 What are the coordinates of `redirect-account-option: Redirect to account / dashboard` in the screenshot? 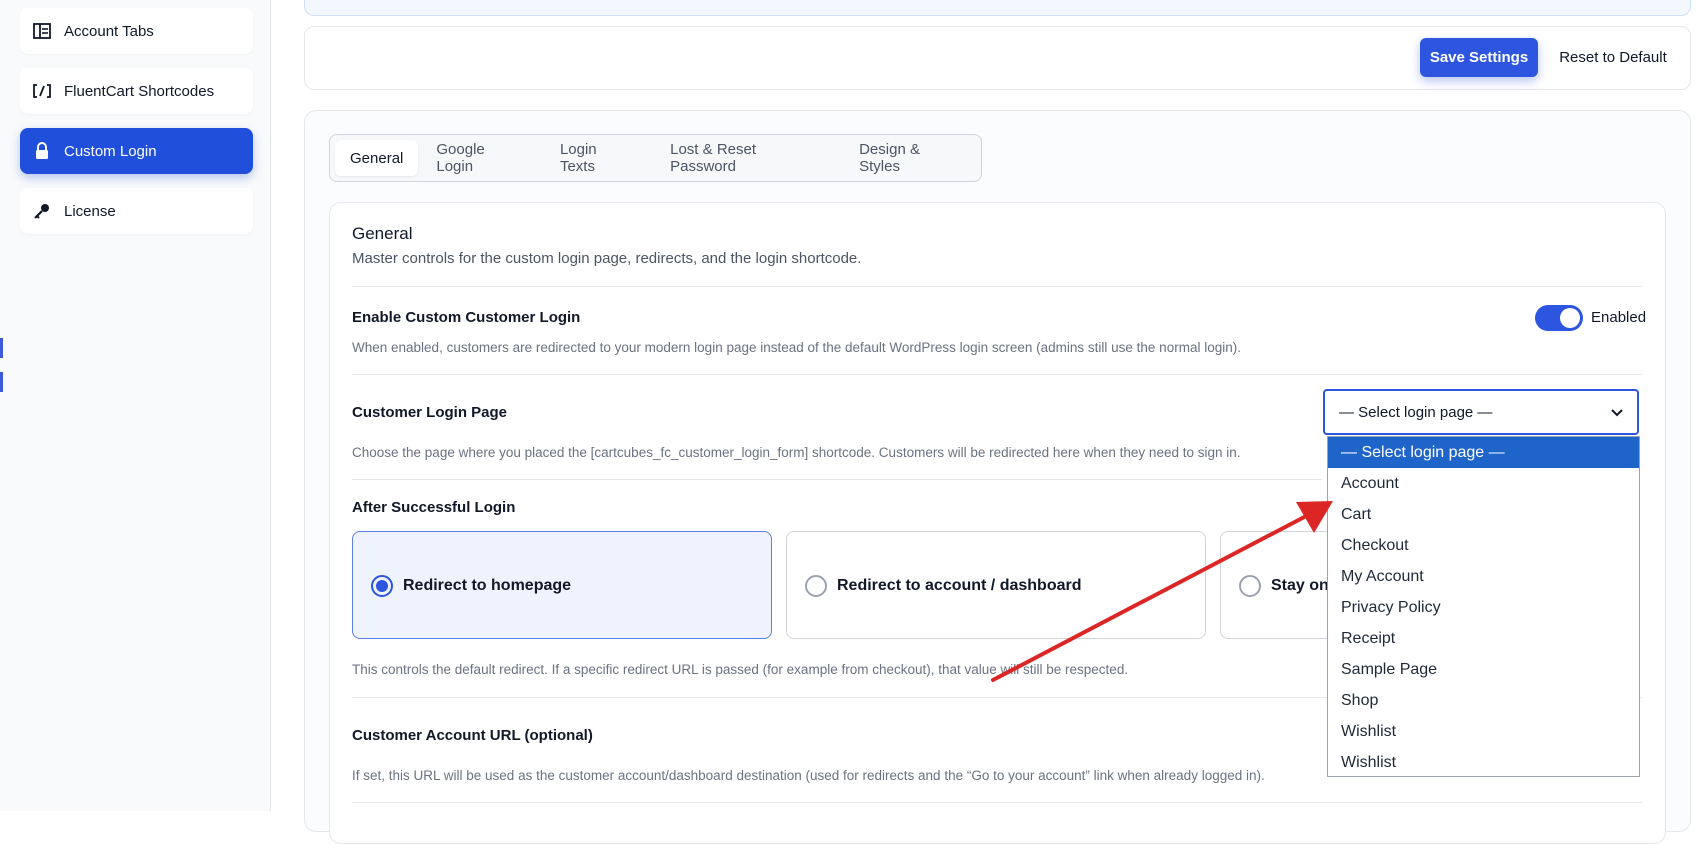 It's located at (996, 585).